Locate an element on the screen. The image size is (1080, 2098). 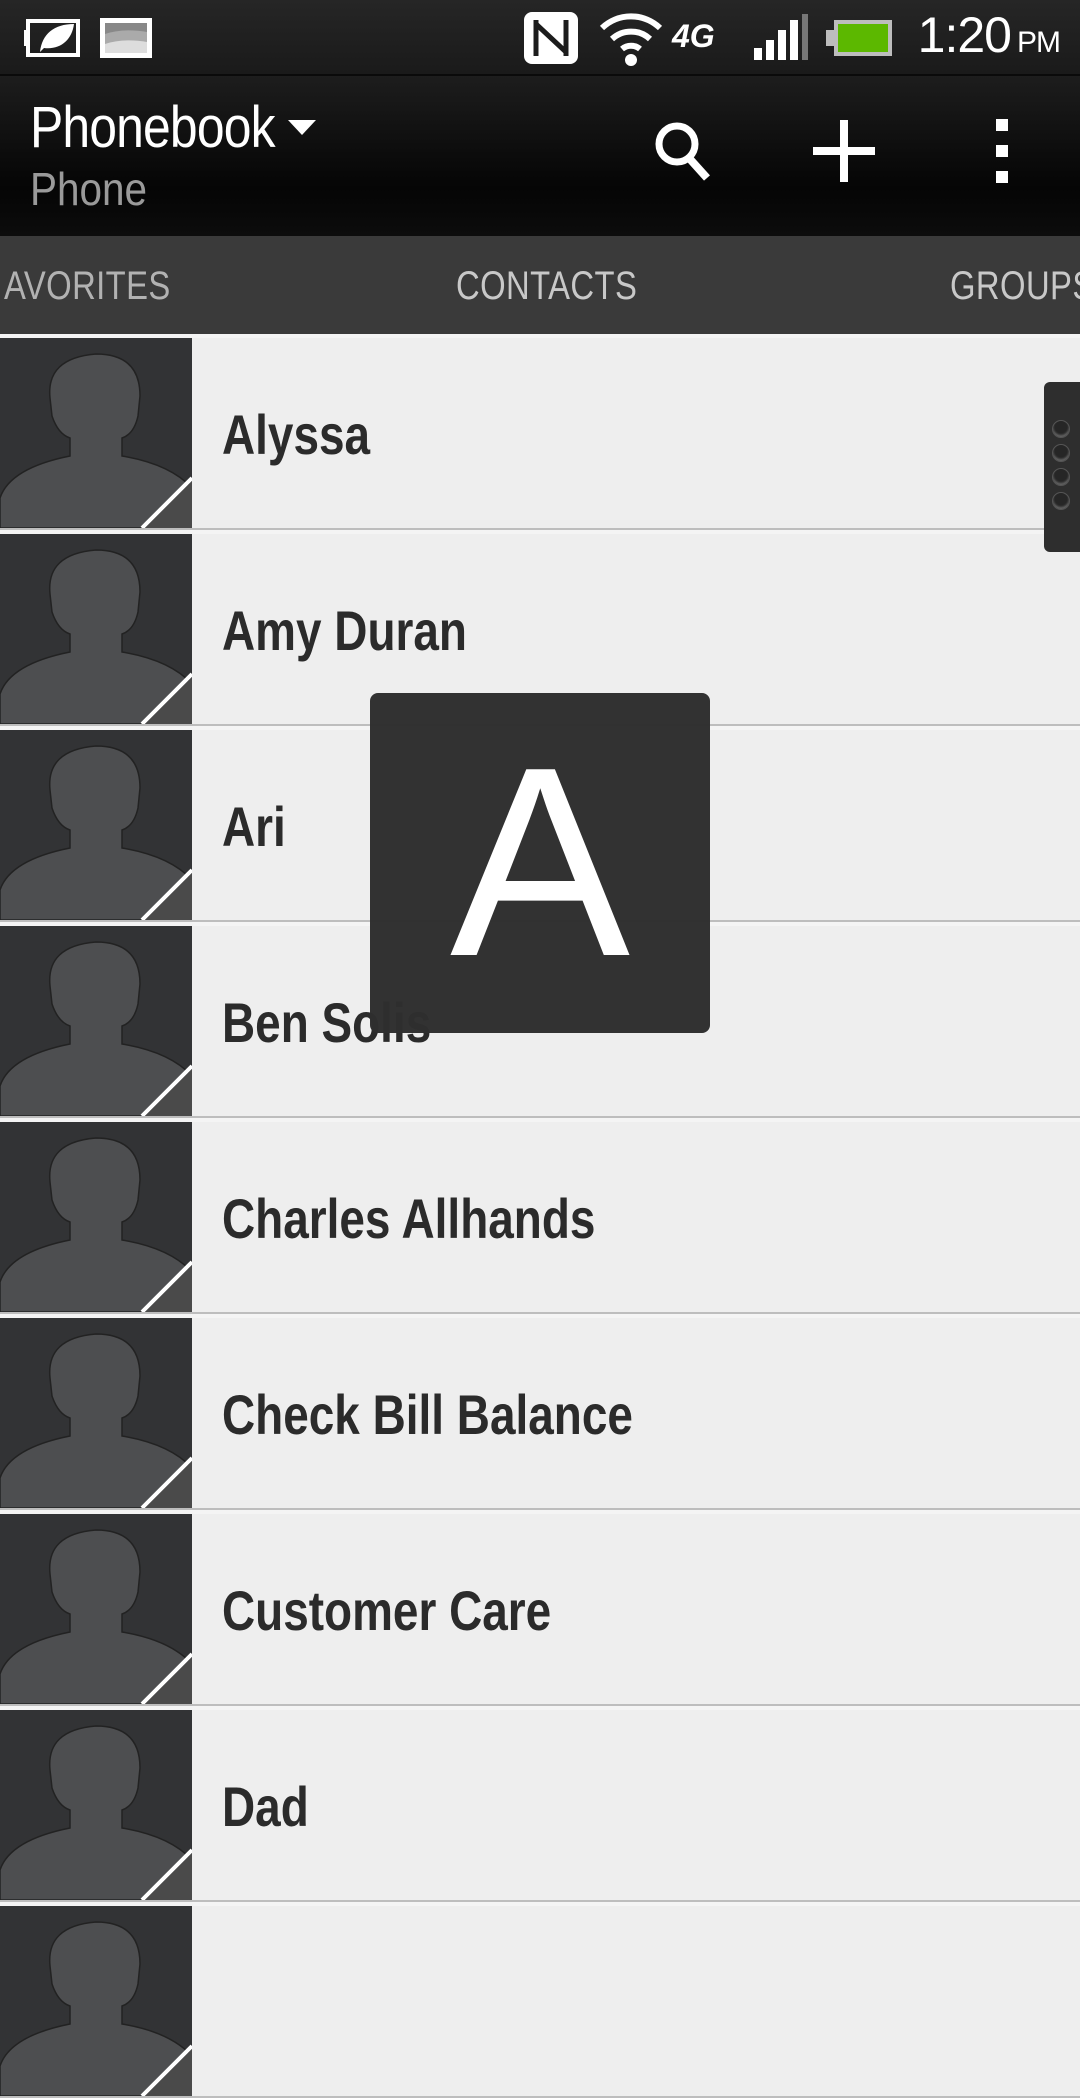
fast-scroll-handle is located at coordinates (1062, 467).